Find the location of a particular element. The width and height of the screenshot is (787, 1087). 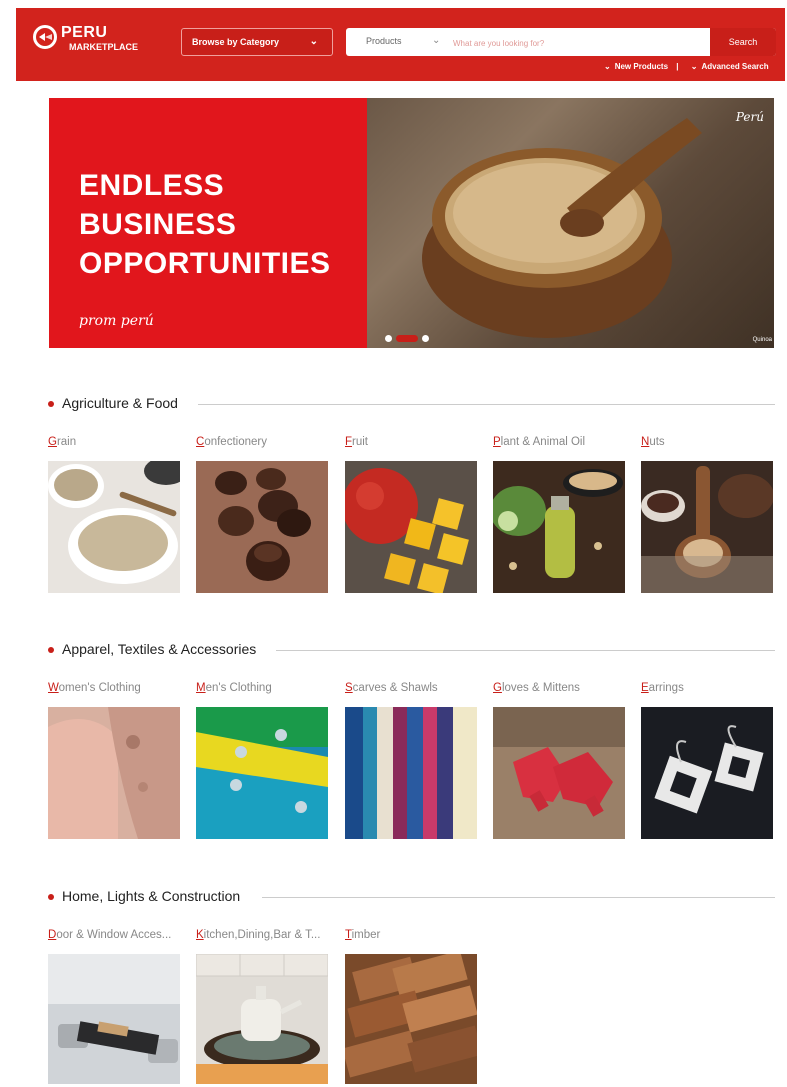

category-label: Gloves & Mittens is located at coordinates (559, 690).